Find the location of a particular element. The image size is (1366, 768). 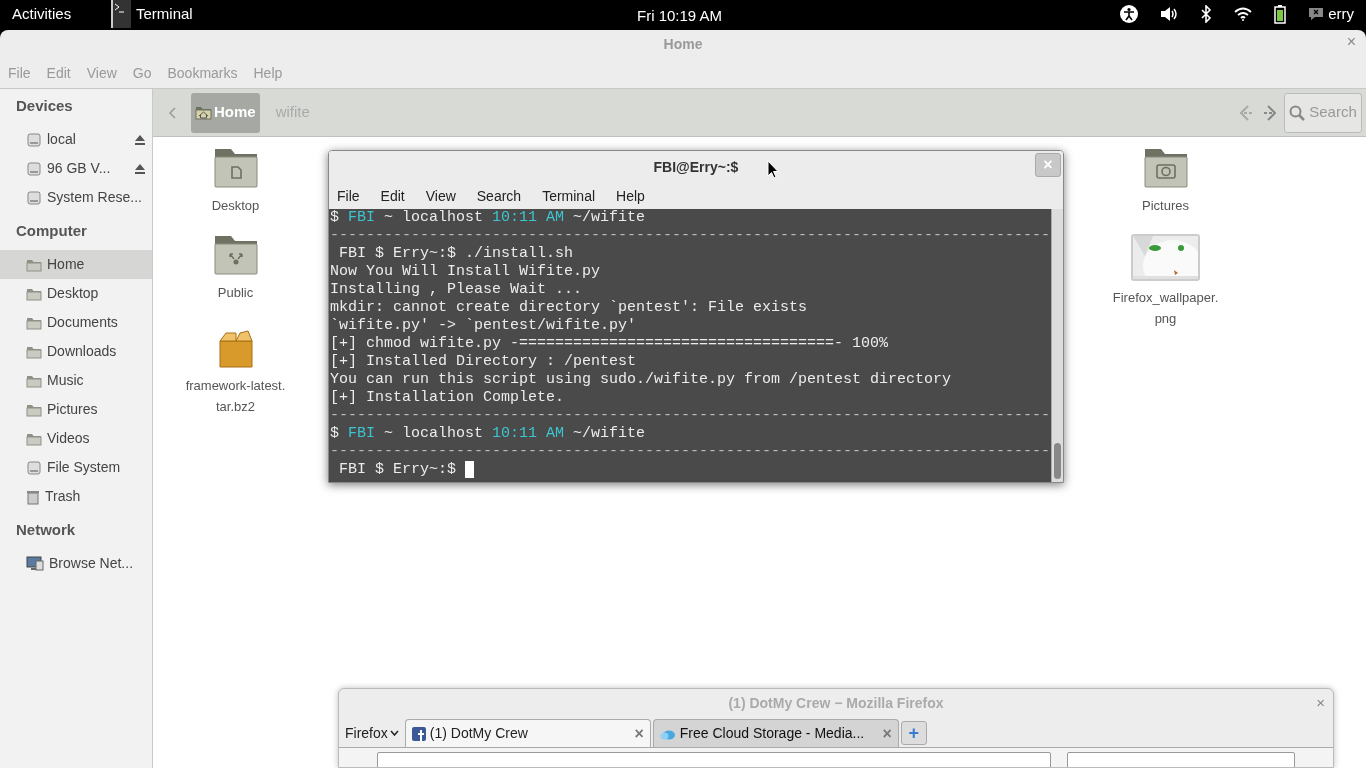

menu-item: Terminal is located at coordinates (569, 196).